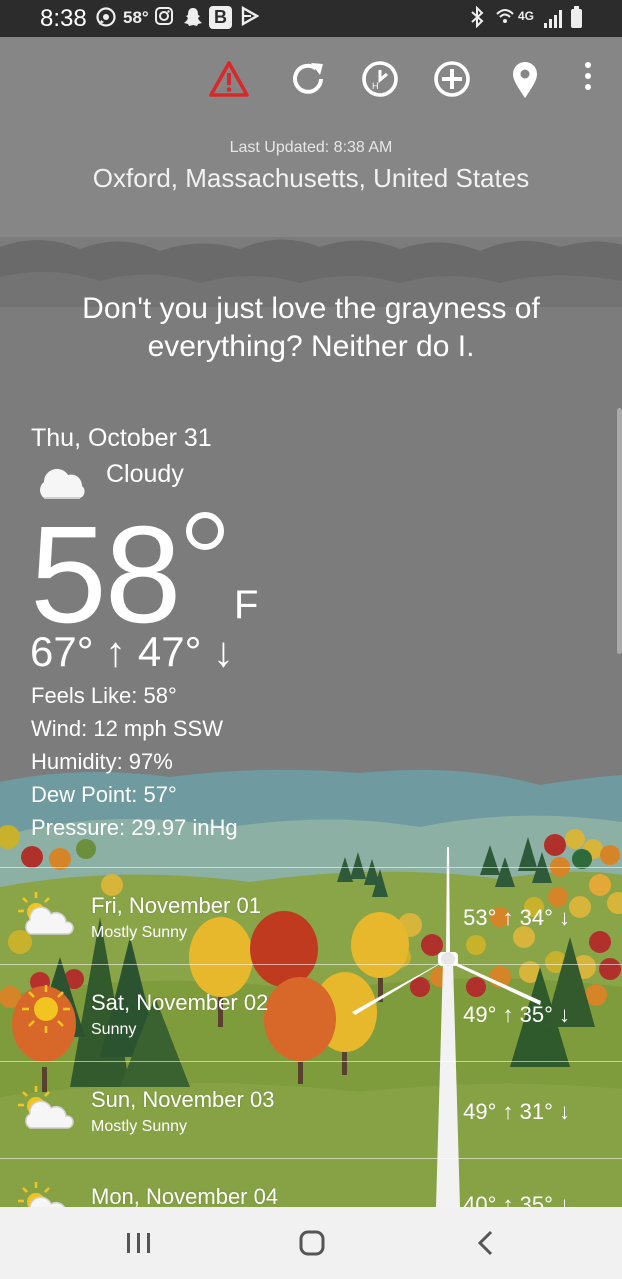 This screenshot has height=1279, width=622. What do you see at coordinates (220, 18) in the screenshot?
I see `b-badge-icon: B` at bounding box center [220, 18].